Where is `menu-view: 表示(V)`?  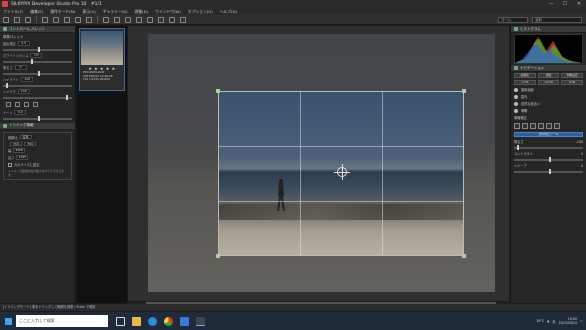
menu-view: 表示(V) is located at coordinates (89, 12).